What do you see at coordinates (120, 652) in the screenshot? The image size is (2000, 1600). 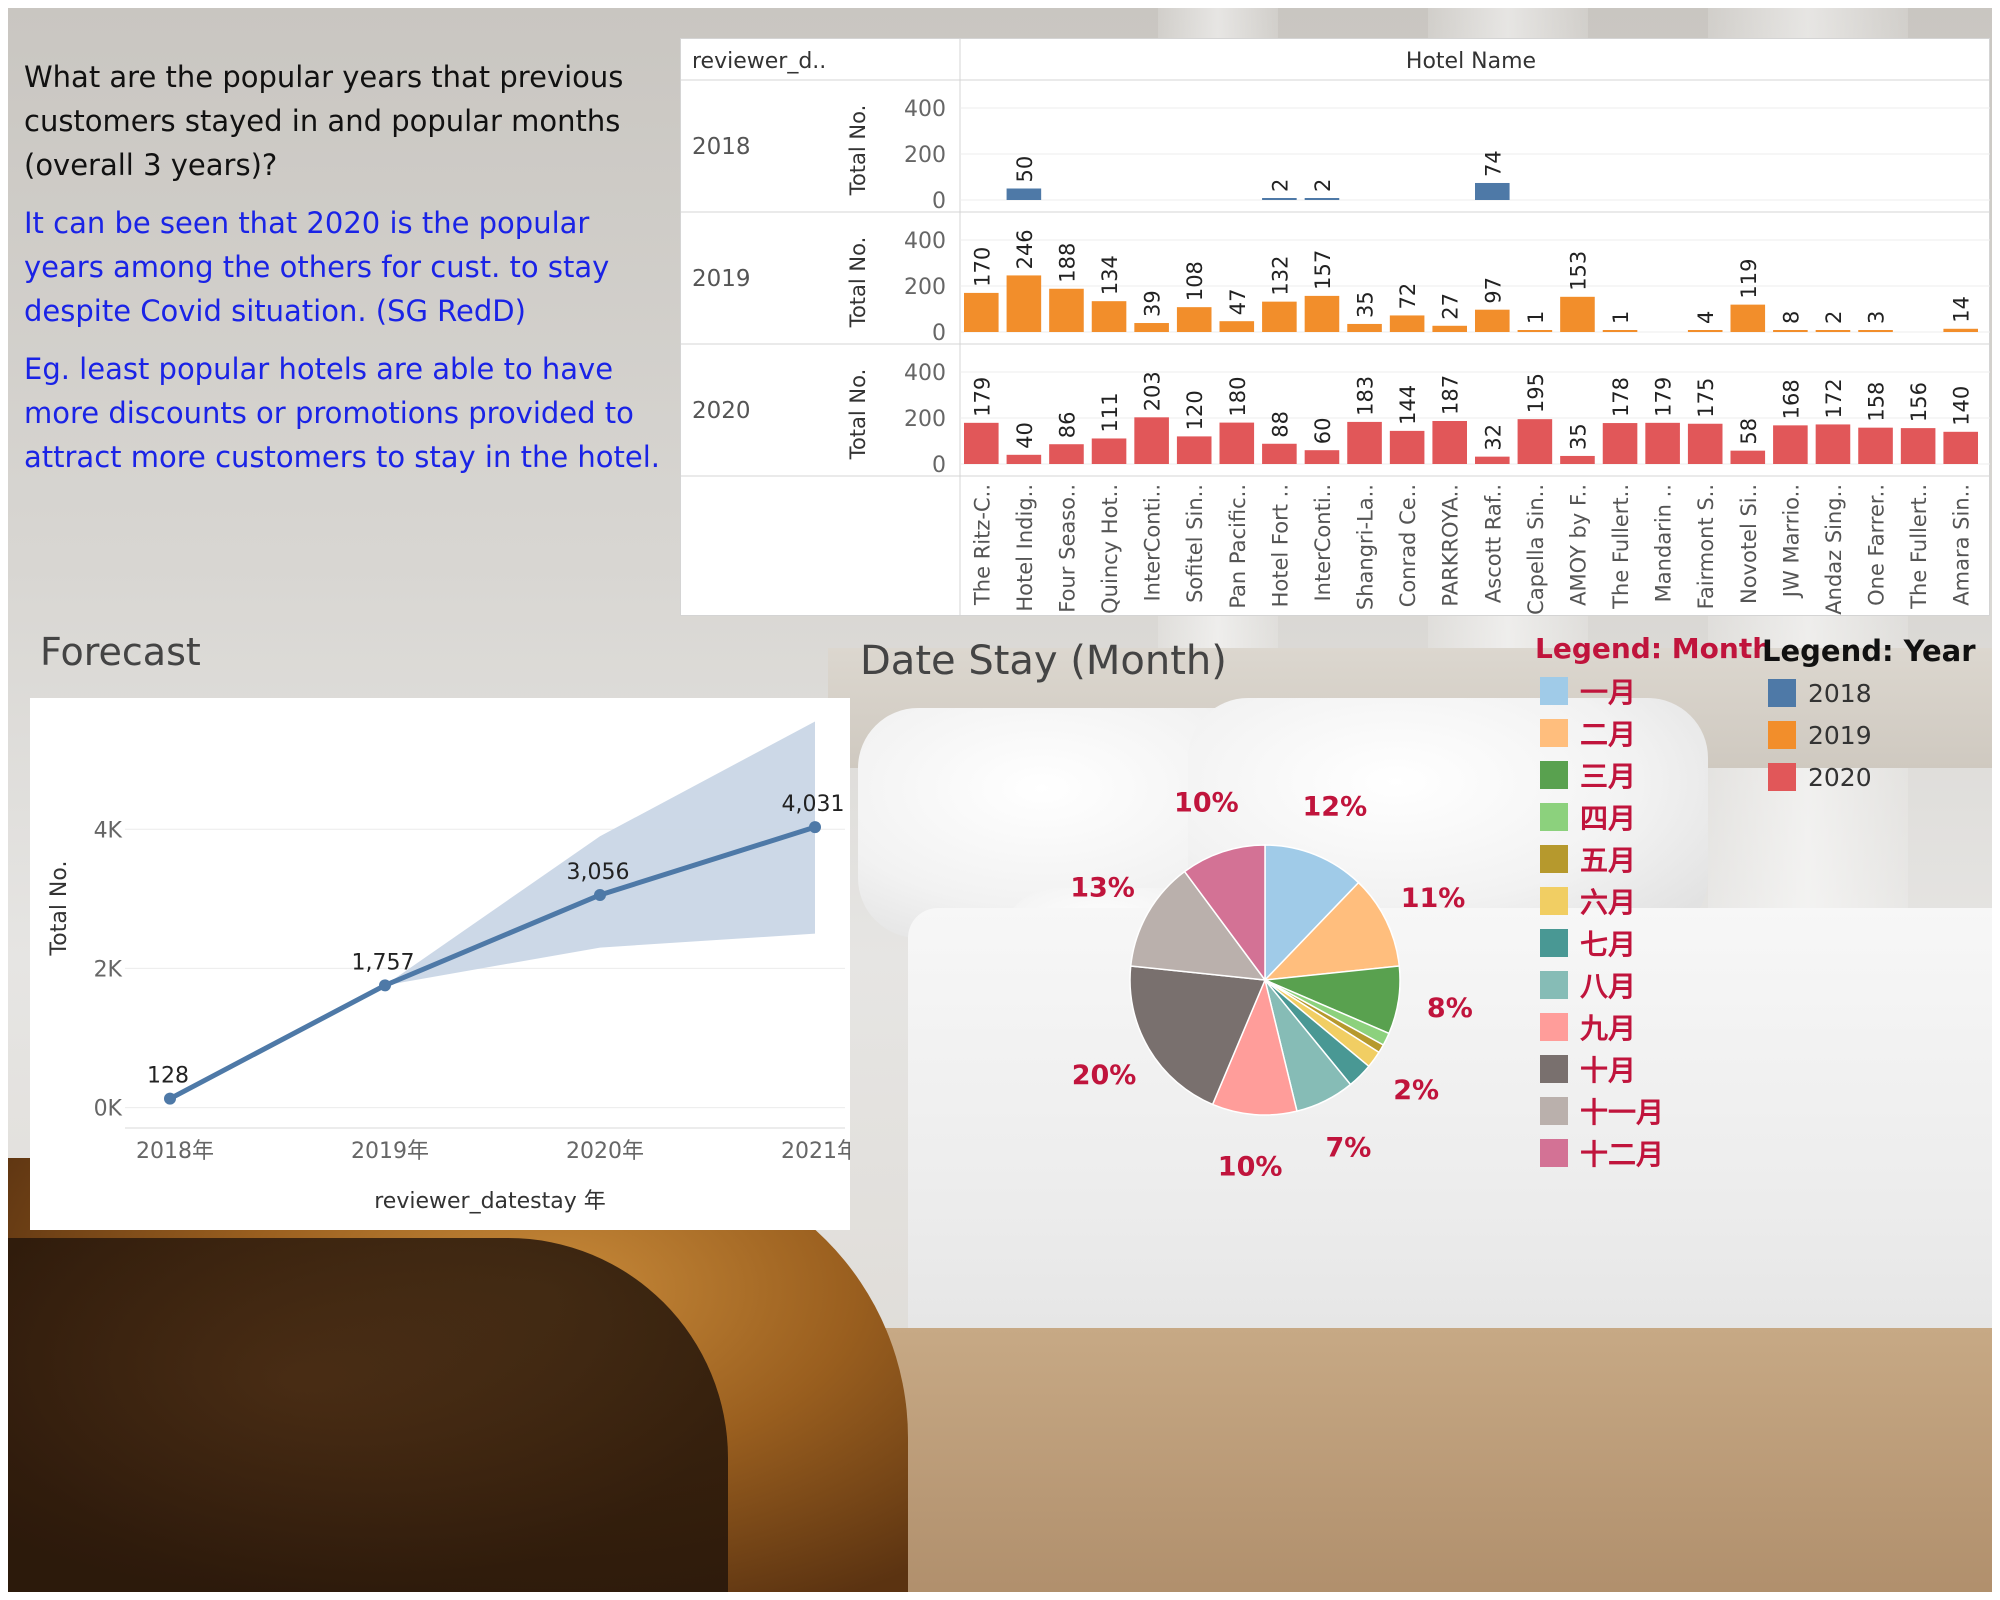 I see `forecast-title: Forecast` at bounding box center [120, 652].